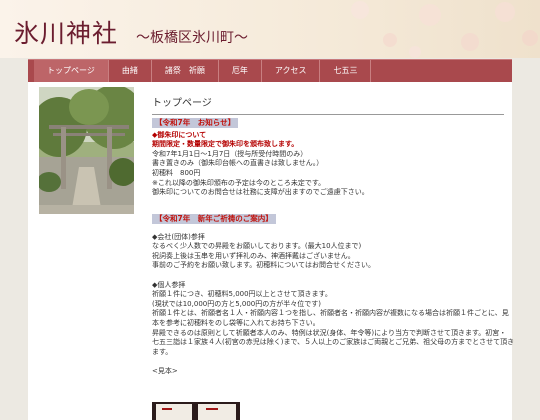 The image size is (540, 420). Describe the element at coordinates (236, 303) in the screenshot. I see `prayer-line: (現状では10,000円の方と5,000円の方が半々位です)` at that location.